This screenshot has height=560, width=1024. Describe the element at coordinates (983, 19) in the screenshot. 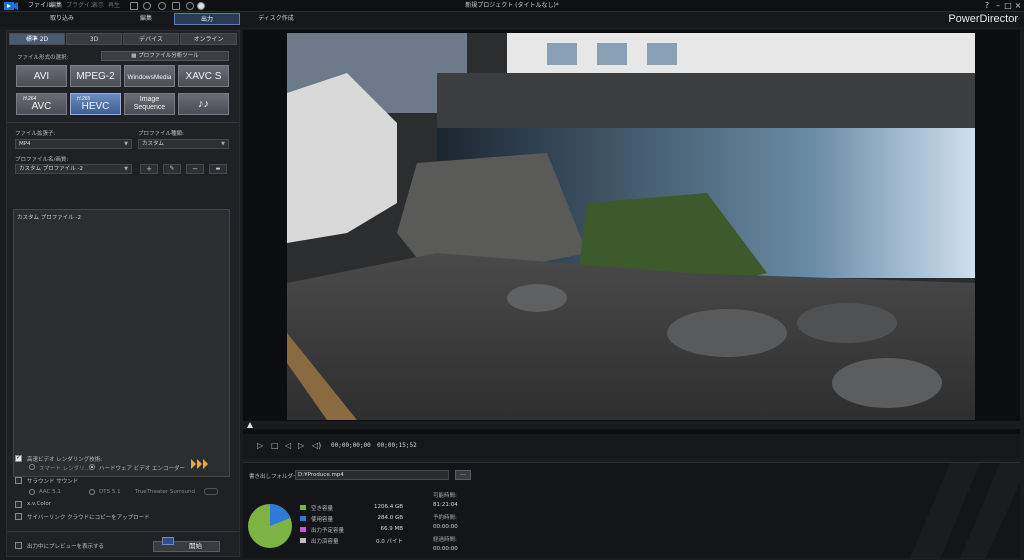

I see `brand-logo: PowerDirector` at that location.